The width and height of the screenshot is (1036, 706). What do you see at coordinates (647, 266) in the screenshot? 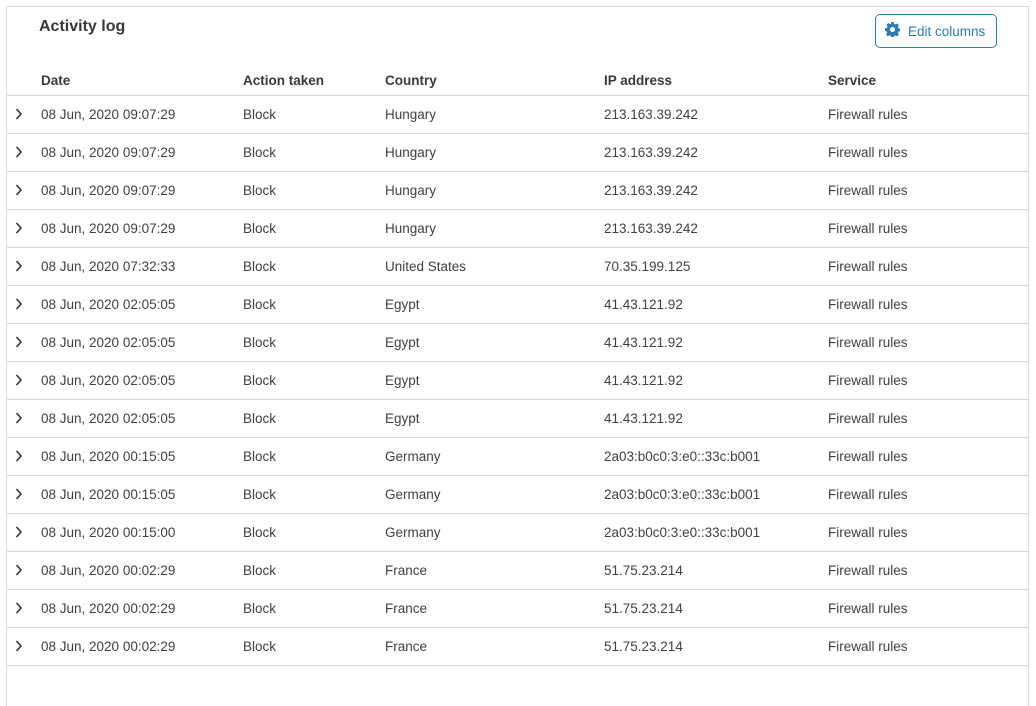
I see `ip-cell: 70.35.199.125` at bounding box center [647, 266].